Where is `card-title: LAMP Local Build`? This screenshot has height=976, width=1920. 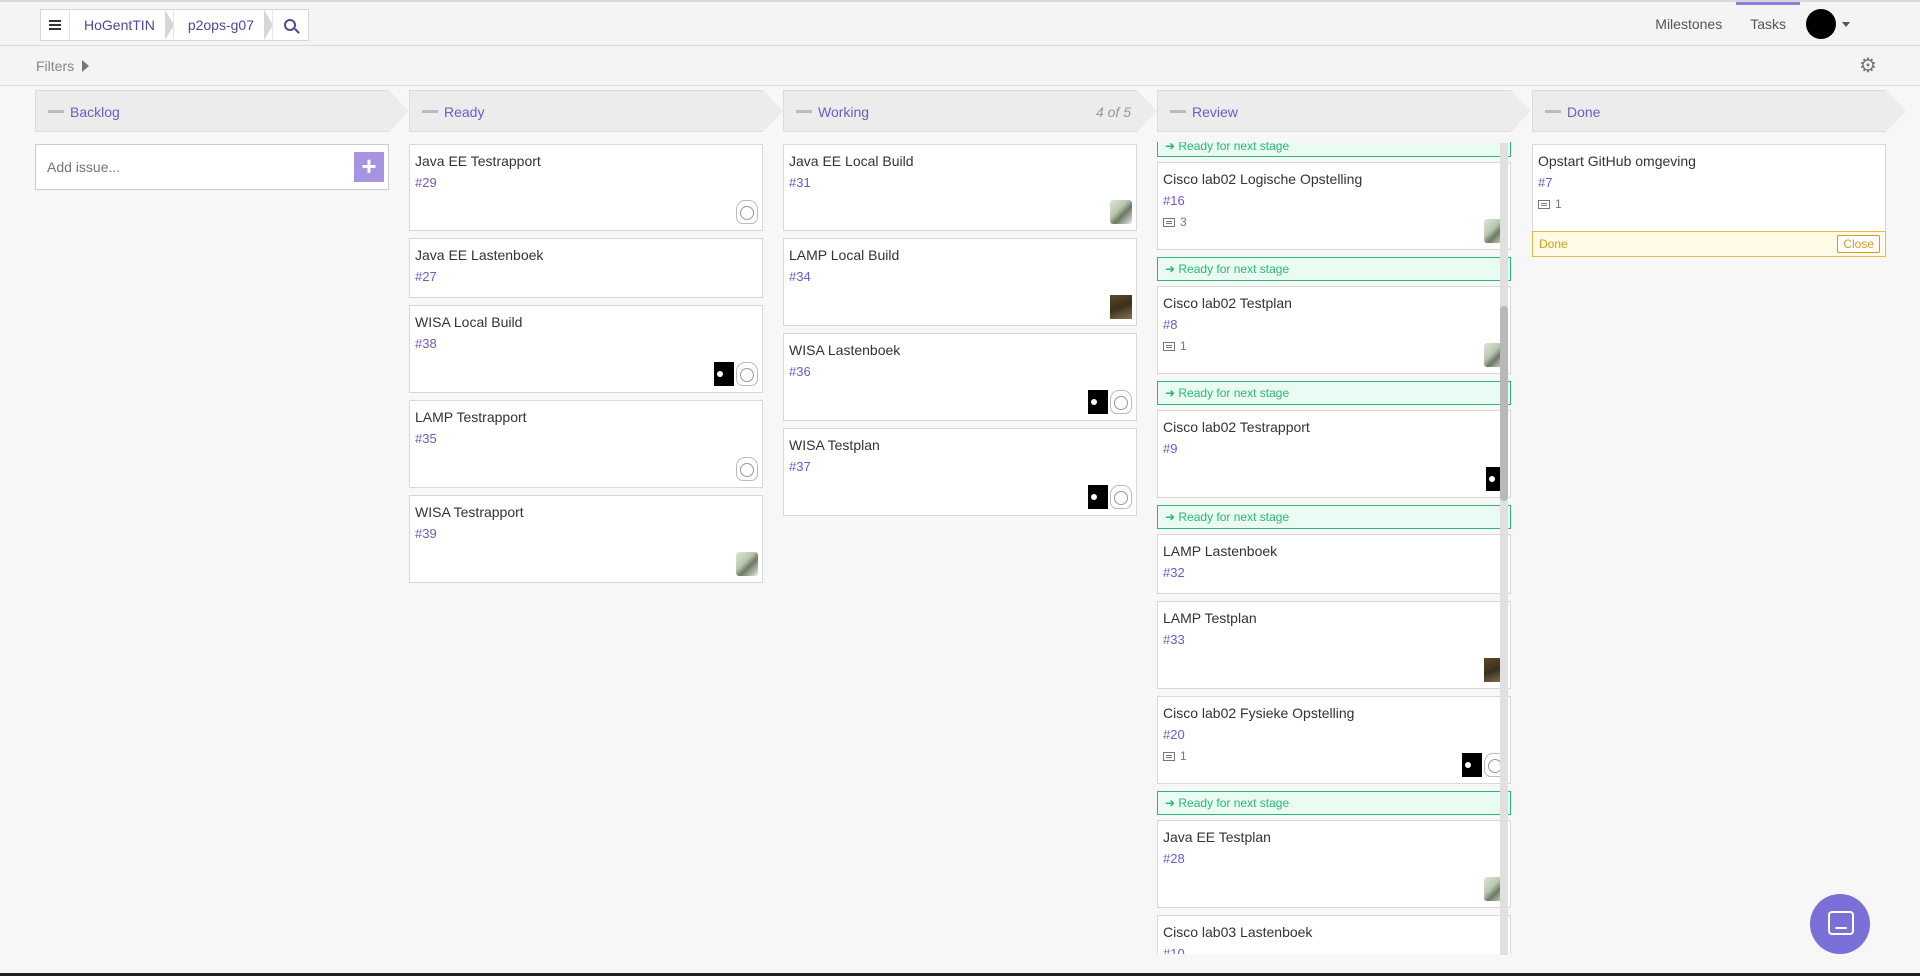 card-title: LAMP Local Build is located at coordinates (844, 255).